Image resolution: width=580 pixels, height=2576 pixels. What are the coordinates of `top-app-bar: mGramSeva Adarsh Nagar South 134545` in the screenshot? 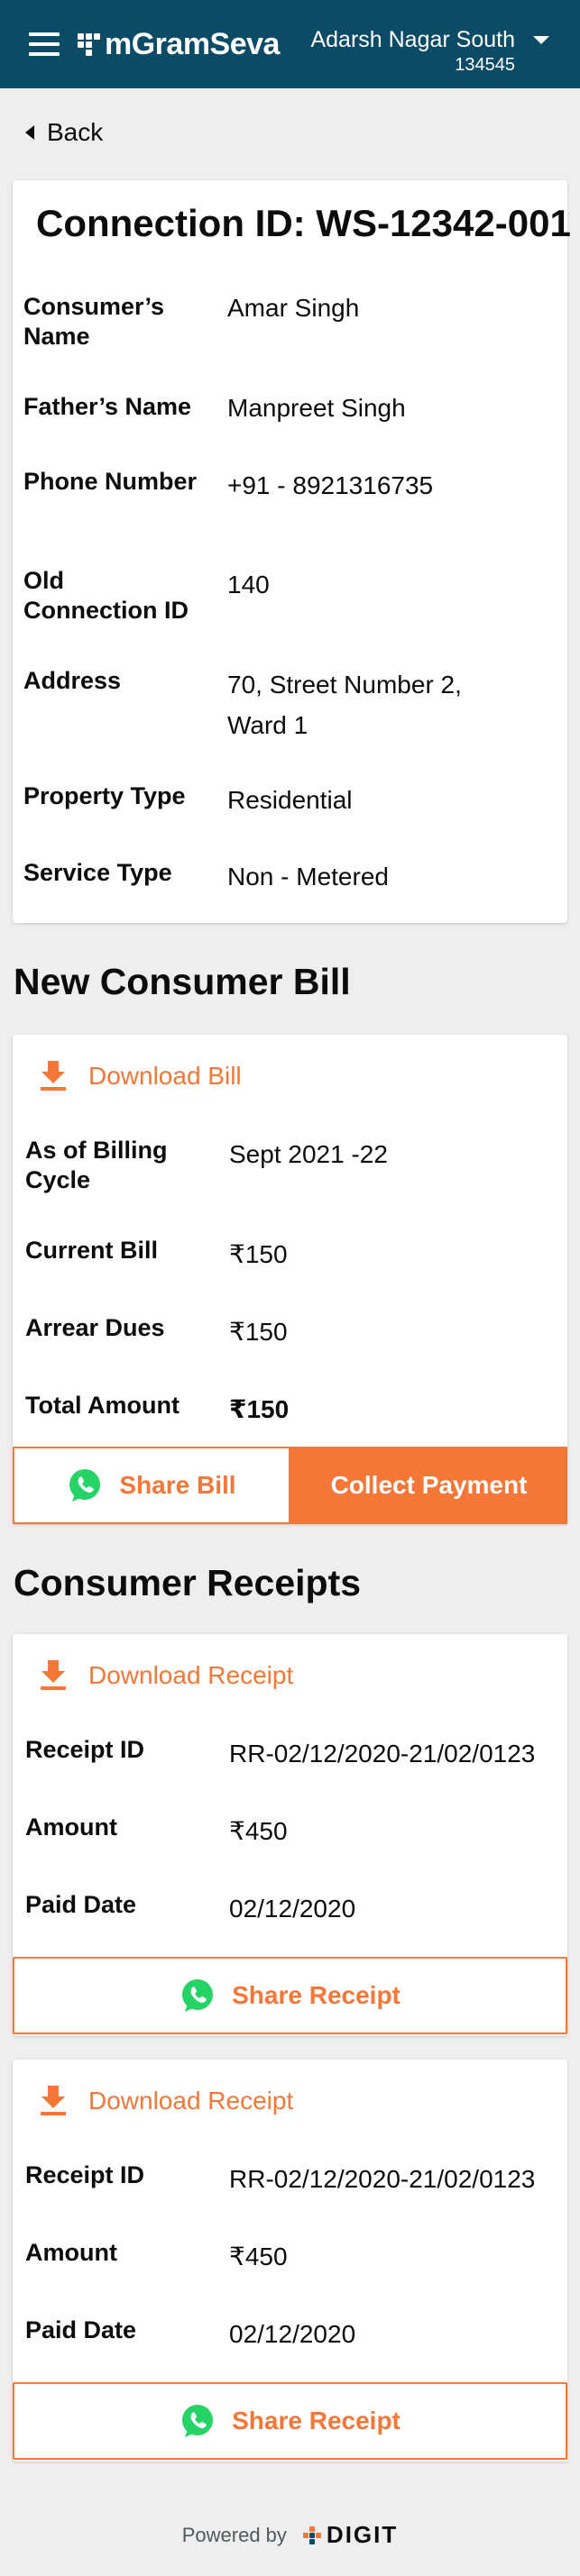 It's located at (290, 44).